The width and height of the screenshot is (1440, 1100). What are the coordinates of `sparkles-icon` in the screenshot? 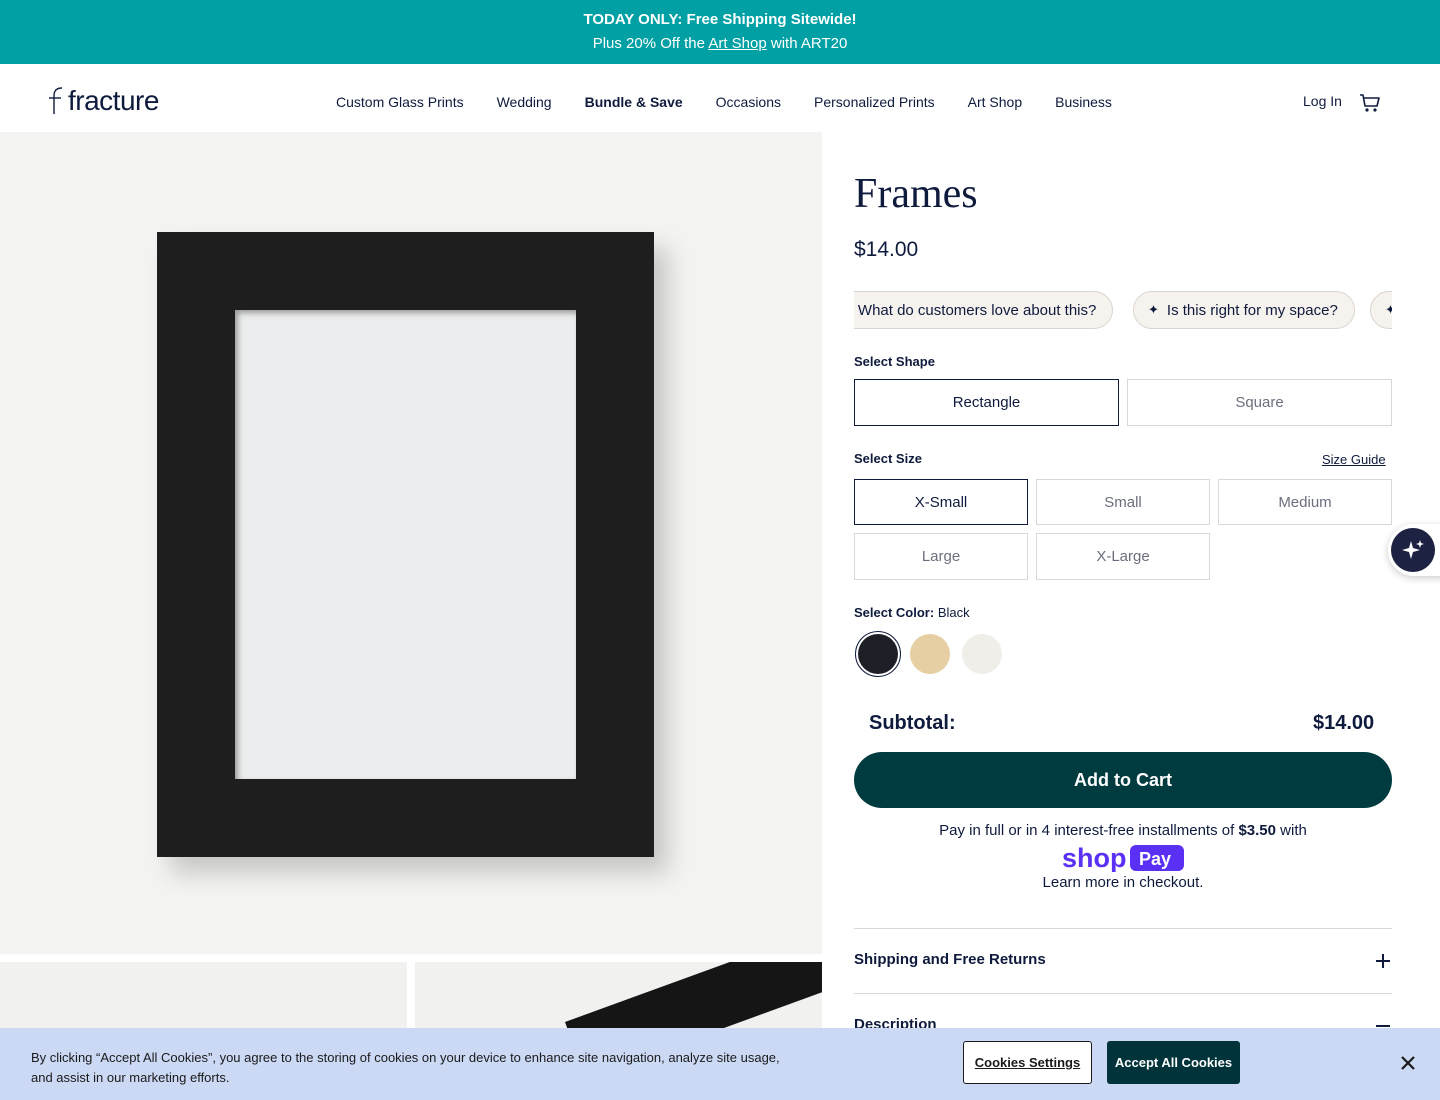 It's located at (1413, 549).